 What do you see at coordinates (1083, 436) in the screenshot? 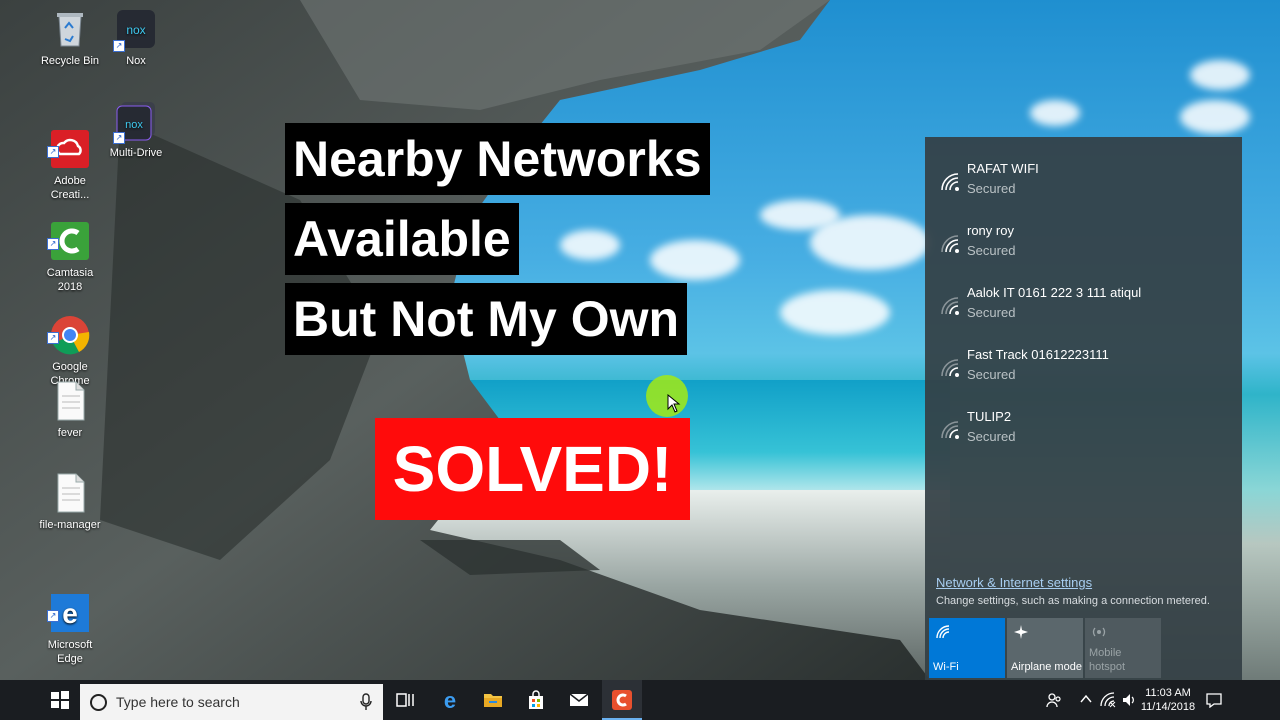
I see `network-item: TULIP2 Secured` at bounding box center [1083, 436].